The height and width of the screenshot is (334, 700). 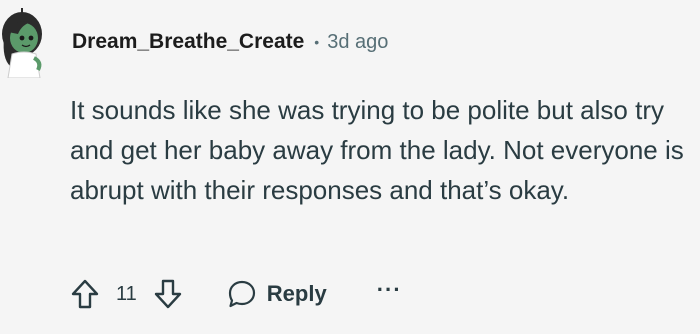 I want to click on more-options-button: ···, so click(x=389, y=293).